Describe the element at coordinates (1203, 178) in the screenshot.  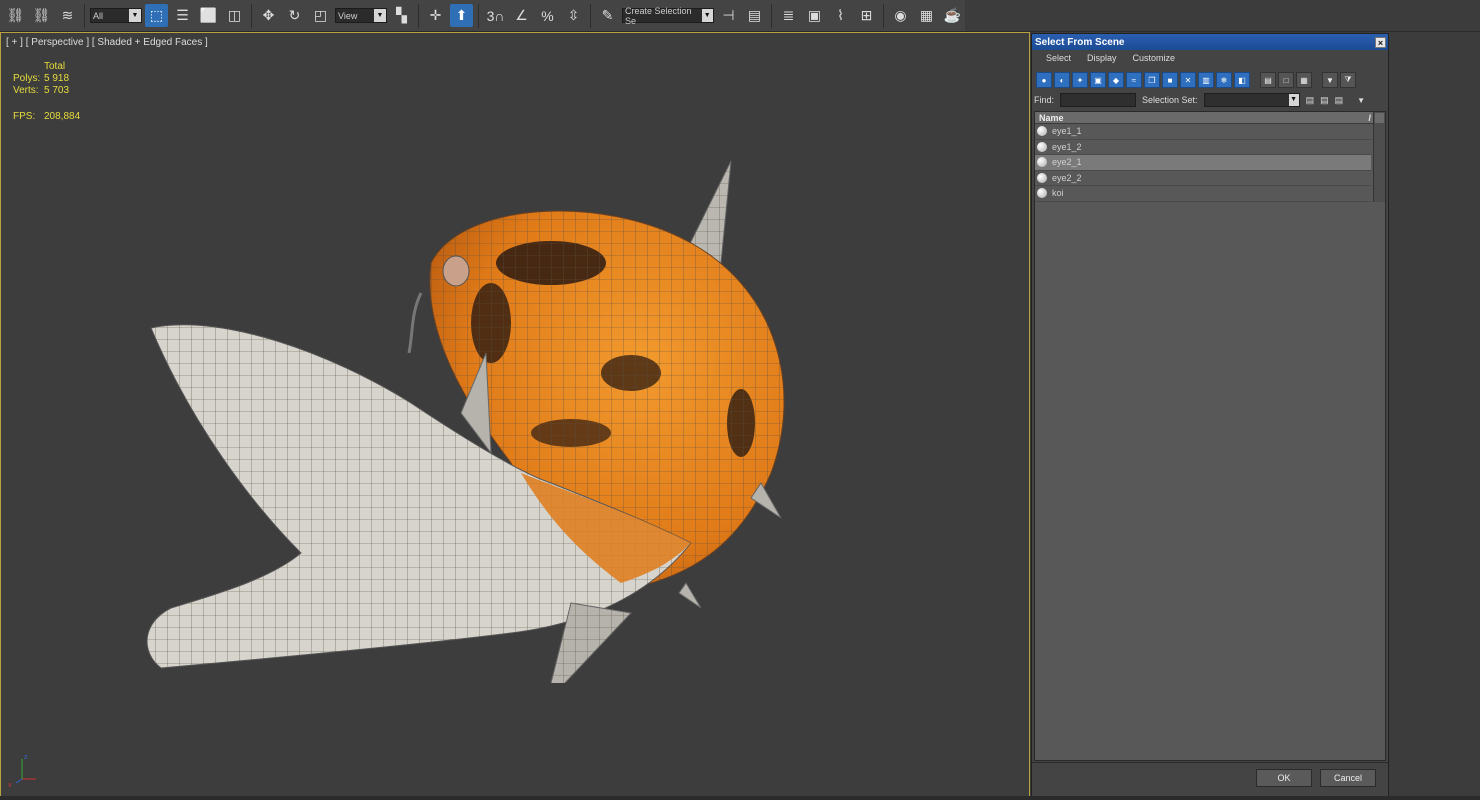
I see `list-item: eye2_2` at that location.